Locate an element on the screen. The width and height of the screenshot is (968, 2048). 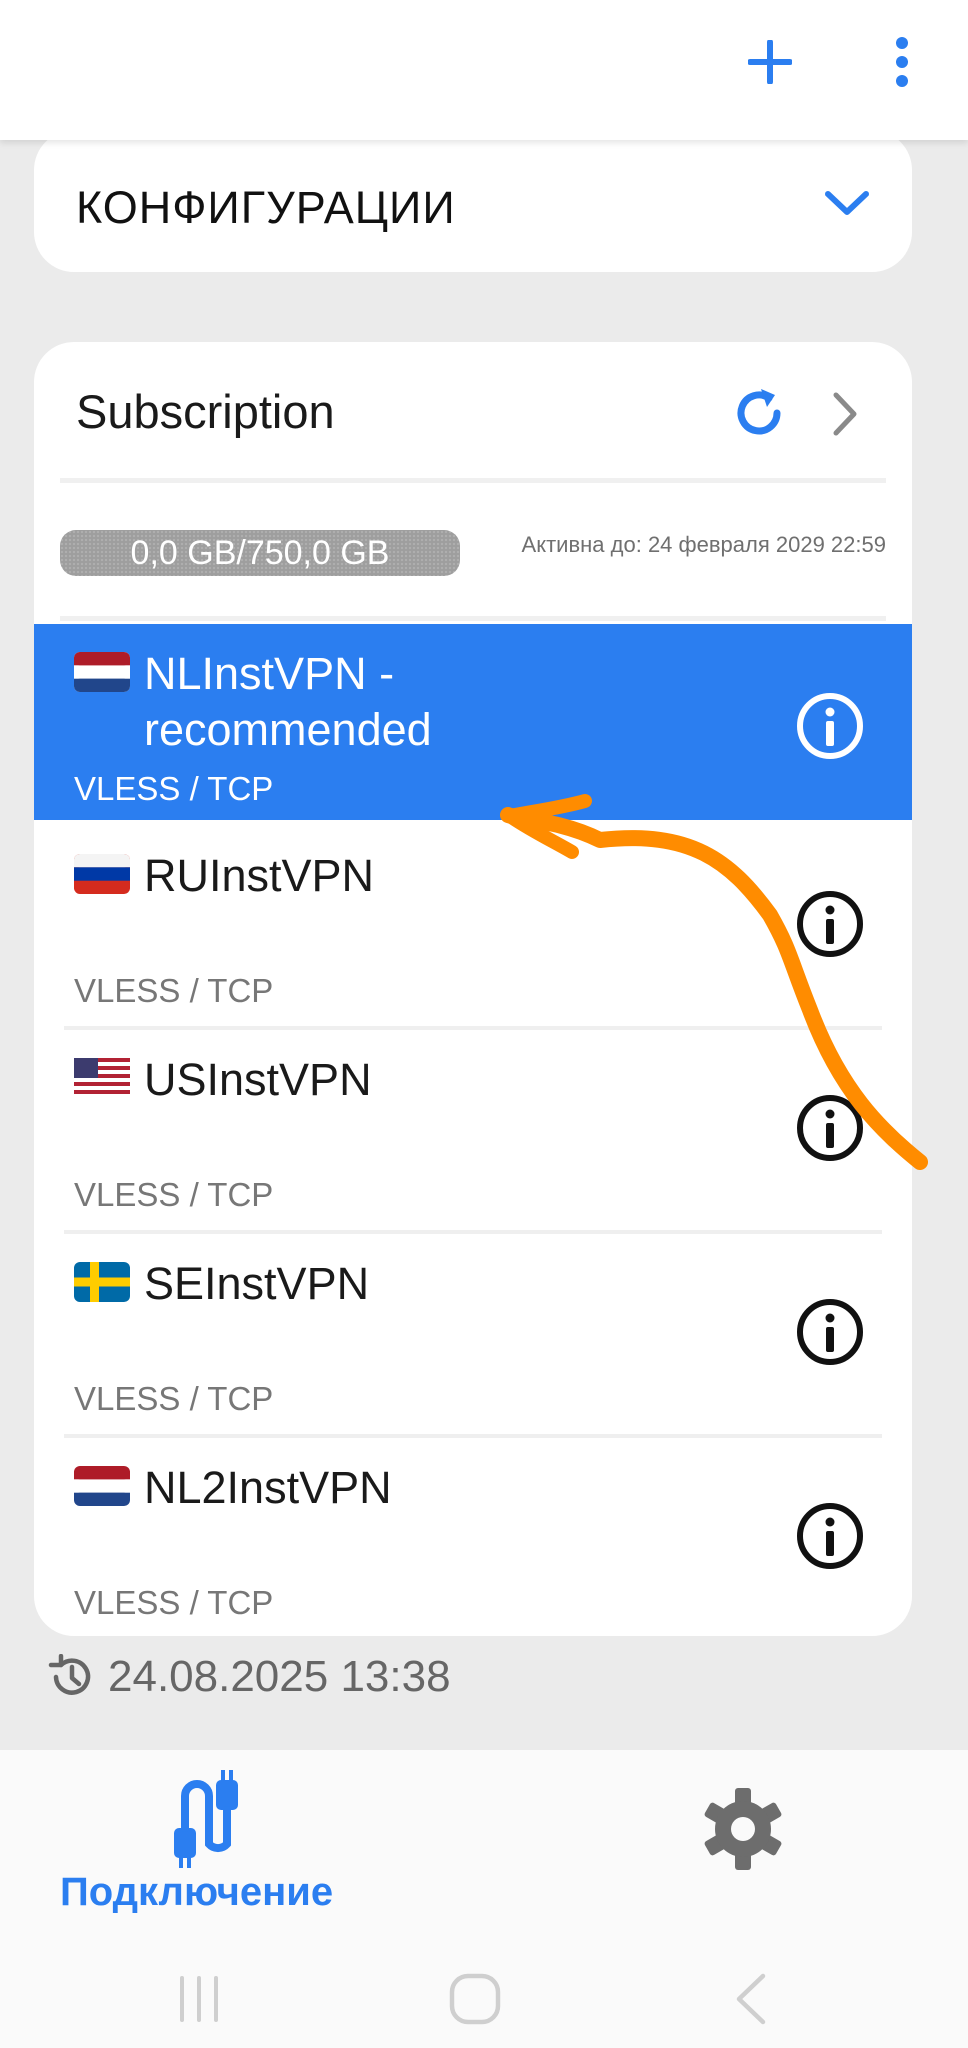
subscription-title: Subscription is located at coordinates (205, 411).